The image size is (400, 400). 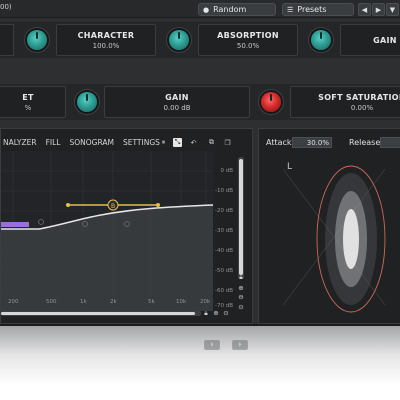 I want to click on gain-knob, so click(x=87, y=102).